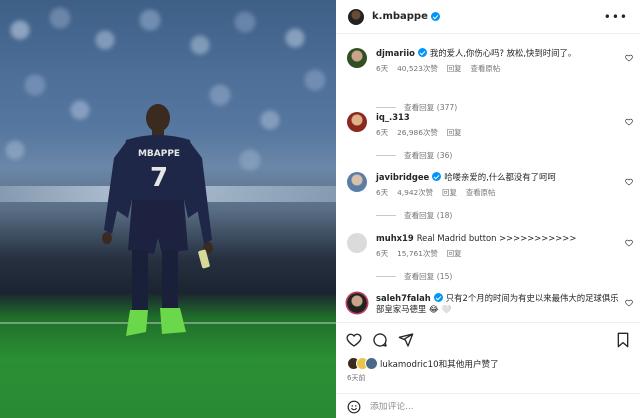  I want to click on jersey-number: 7, so click(159, 178).